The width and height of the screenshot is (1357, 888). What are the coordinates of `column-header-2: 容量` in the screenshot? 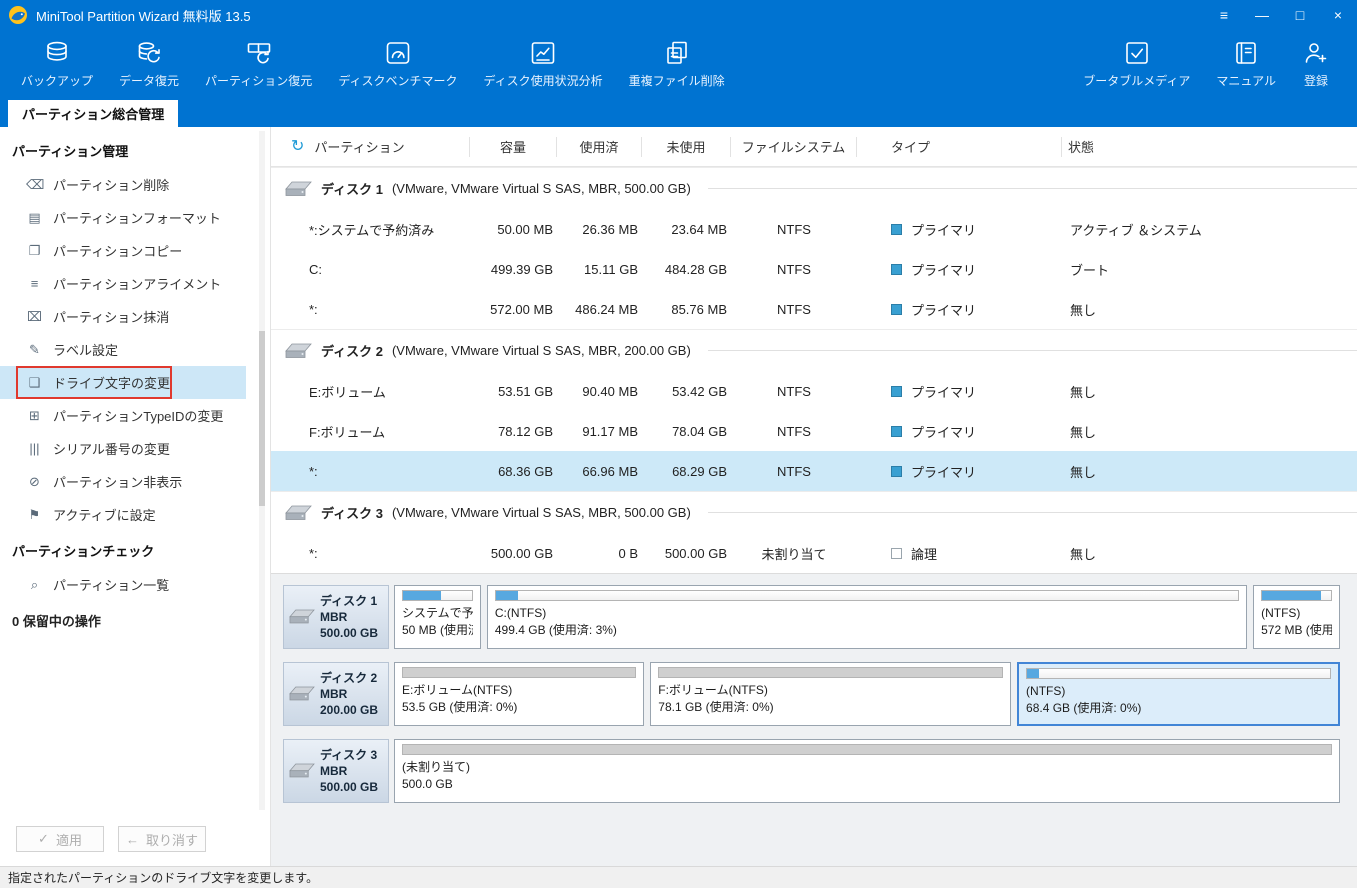 It's located at (513, 146).